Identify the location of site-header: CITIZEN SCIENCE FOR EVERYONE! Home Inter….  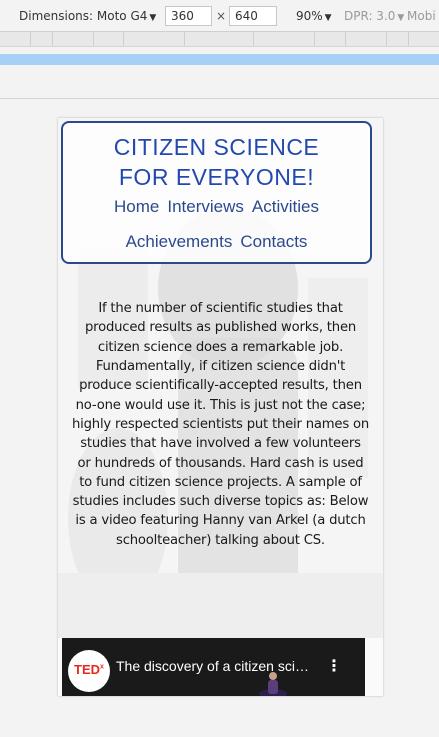
(216, 192).